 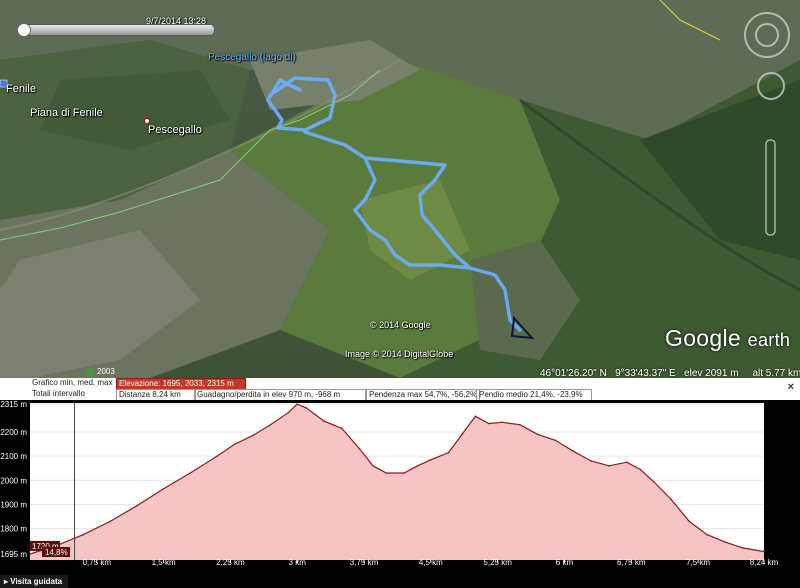 I want to click on guided-tour-label: Visita guidata, so click(x=36, y=581).